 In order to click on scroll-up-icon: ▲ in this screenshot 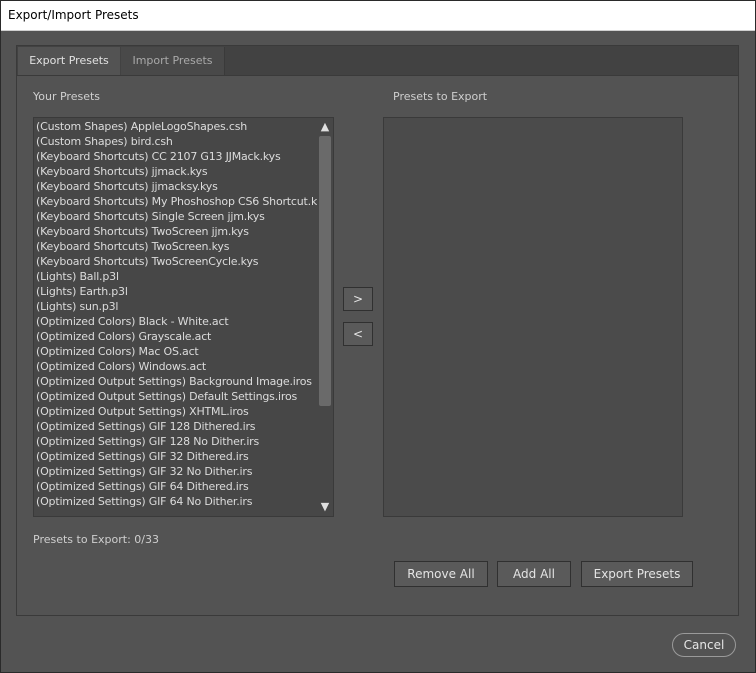, I will do `click(325, 127)`.